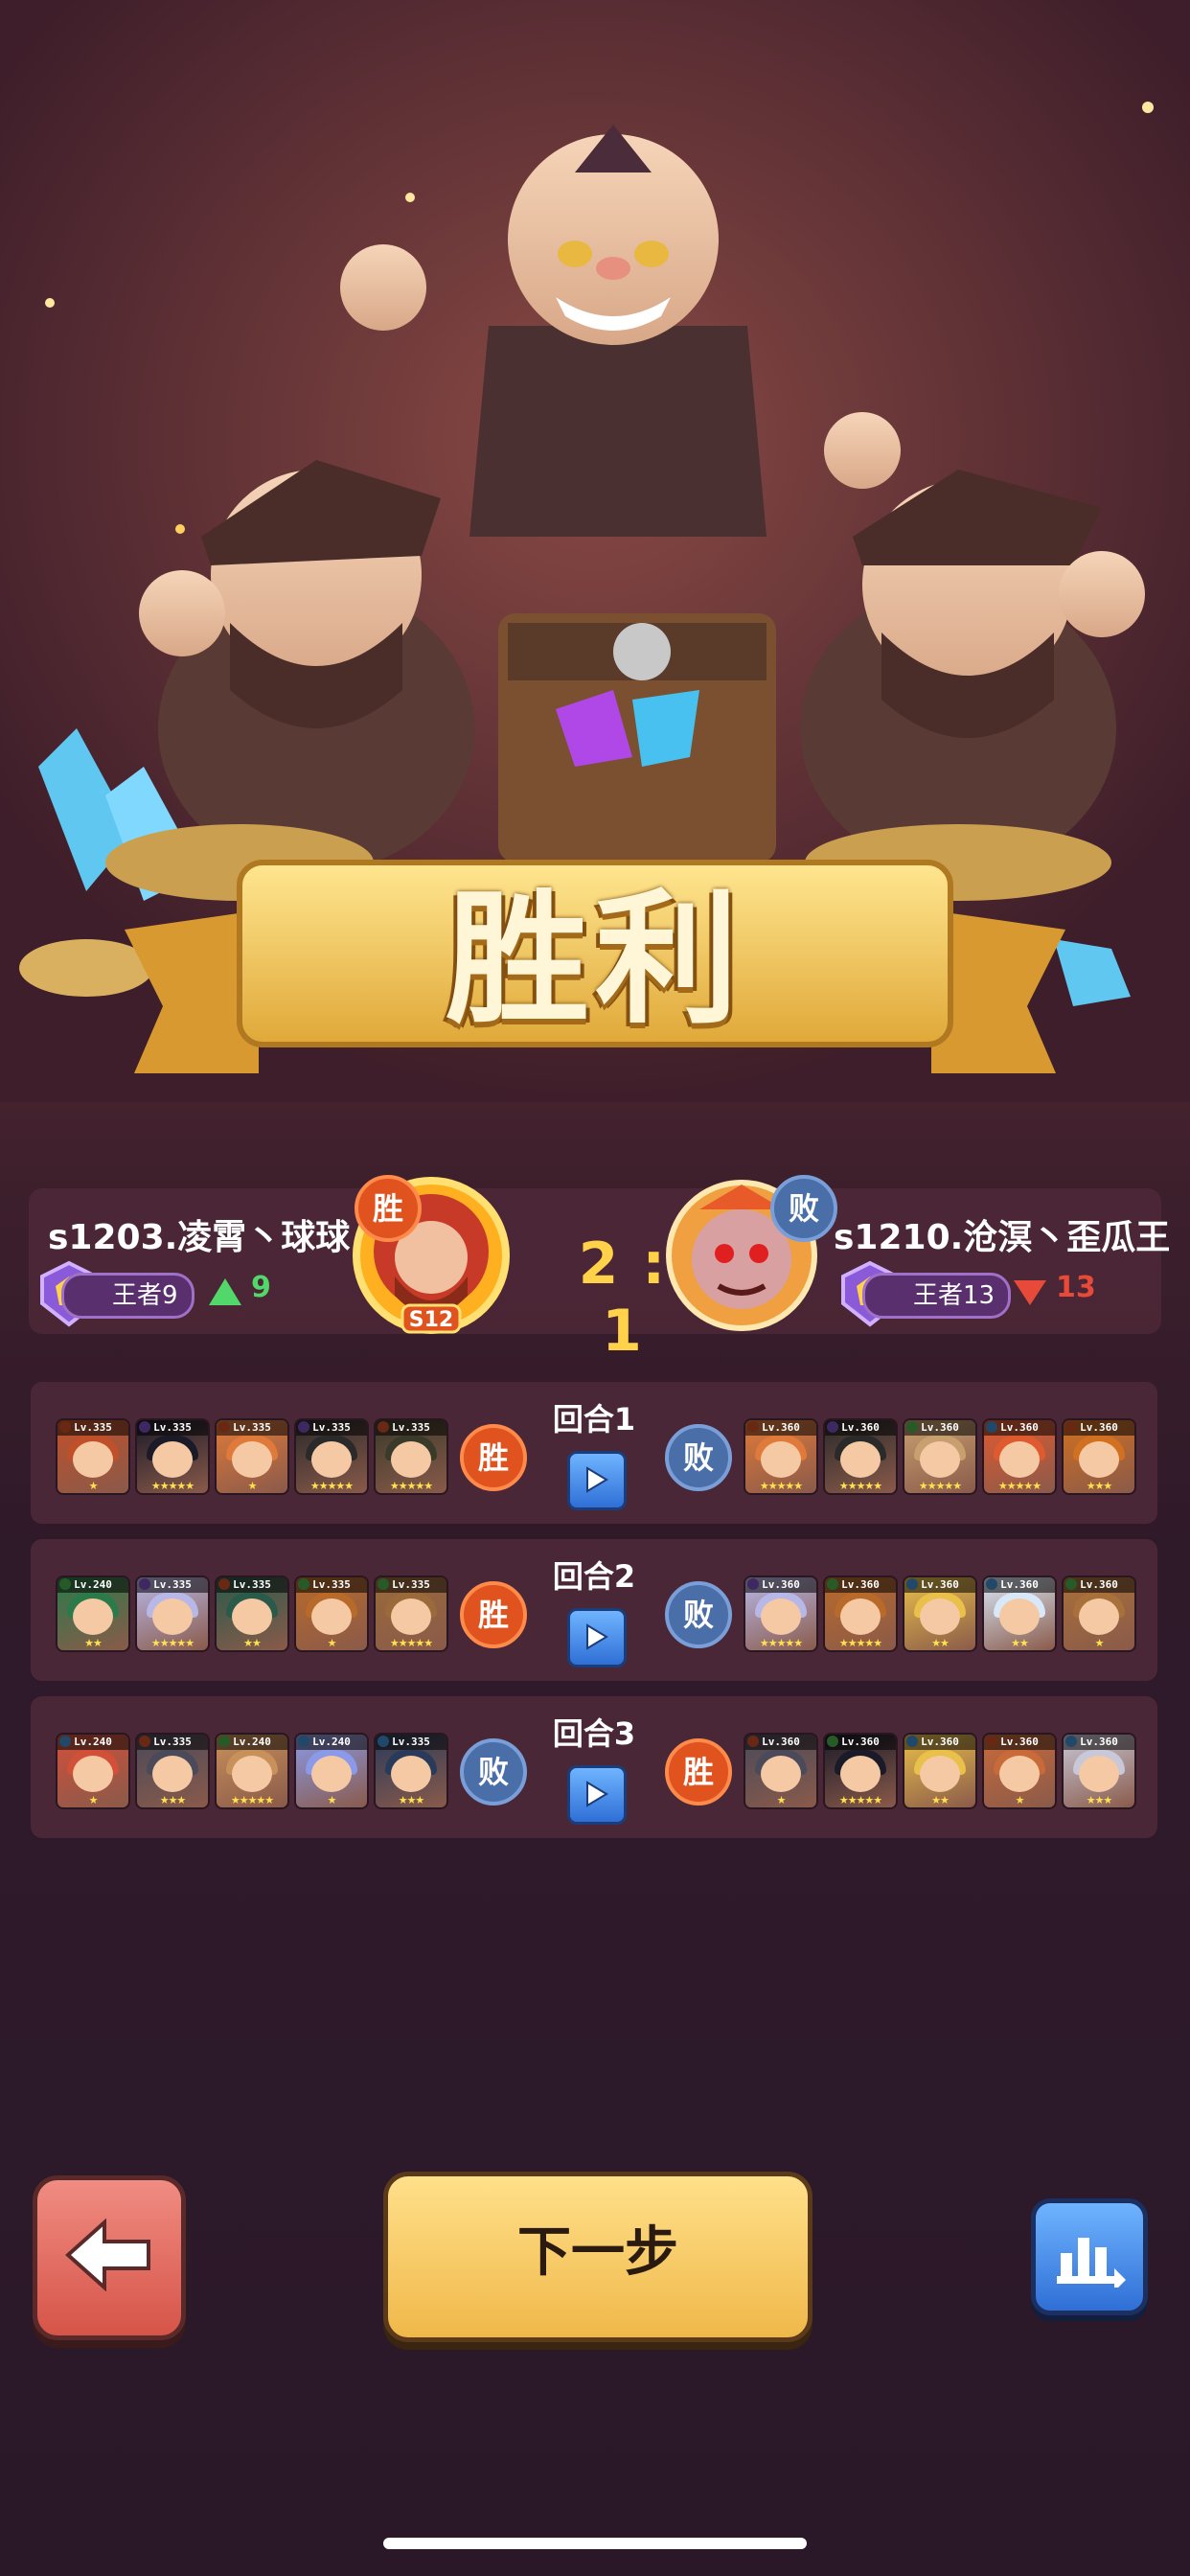 Image resolution: width=1190 pixels, height=2576 pixels. Describe the element at coordinates (332, 1800) in the screenshot. I see `hero-stars: ★` at that location.